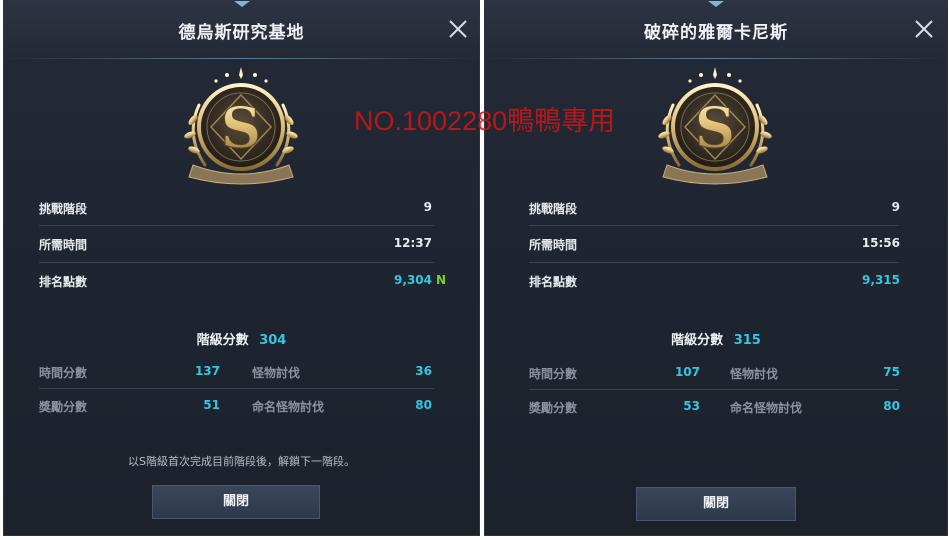 This screenshot has width=949, height=540. What do you see at coordinates (716, 33) in the screenshot?
I see `dialog-title: 破碎的雅爾卡尼斯` at bounding box center [716, 33].